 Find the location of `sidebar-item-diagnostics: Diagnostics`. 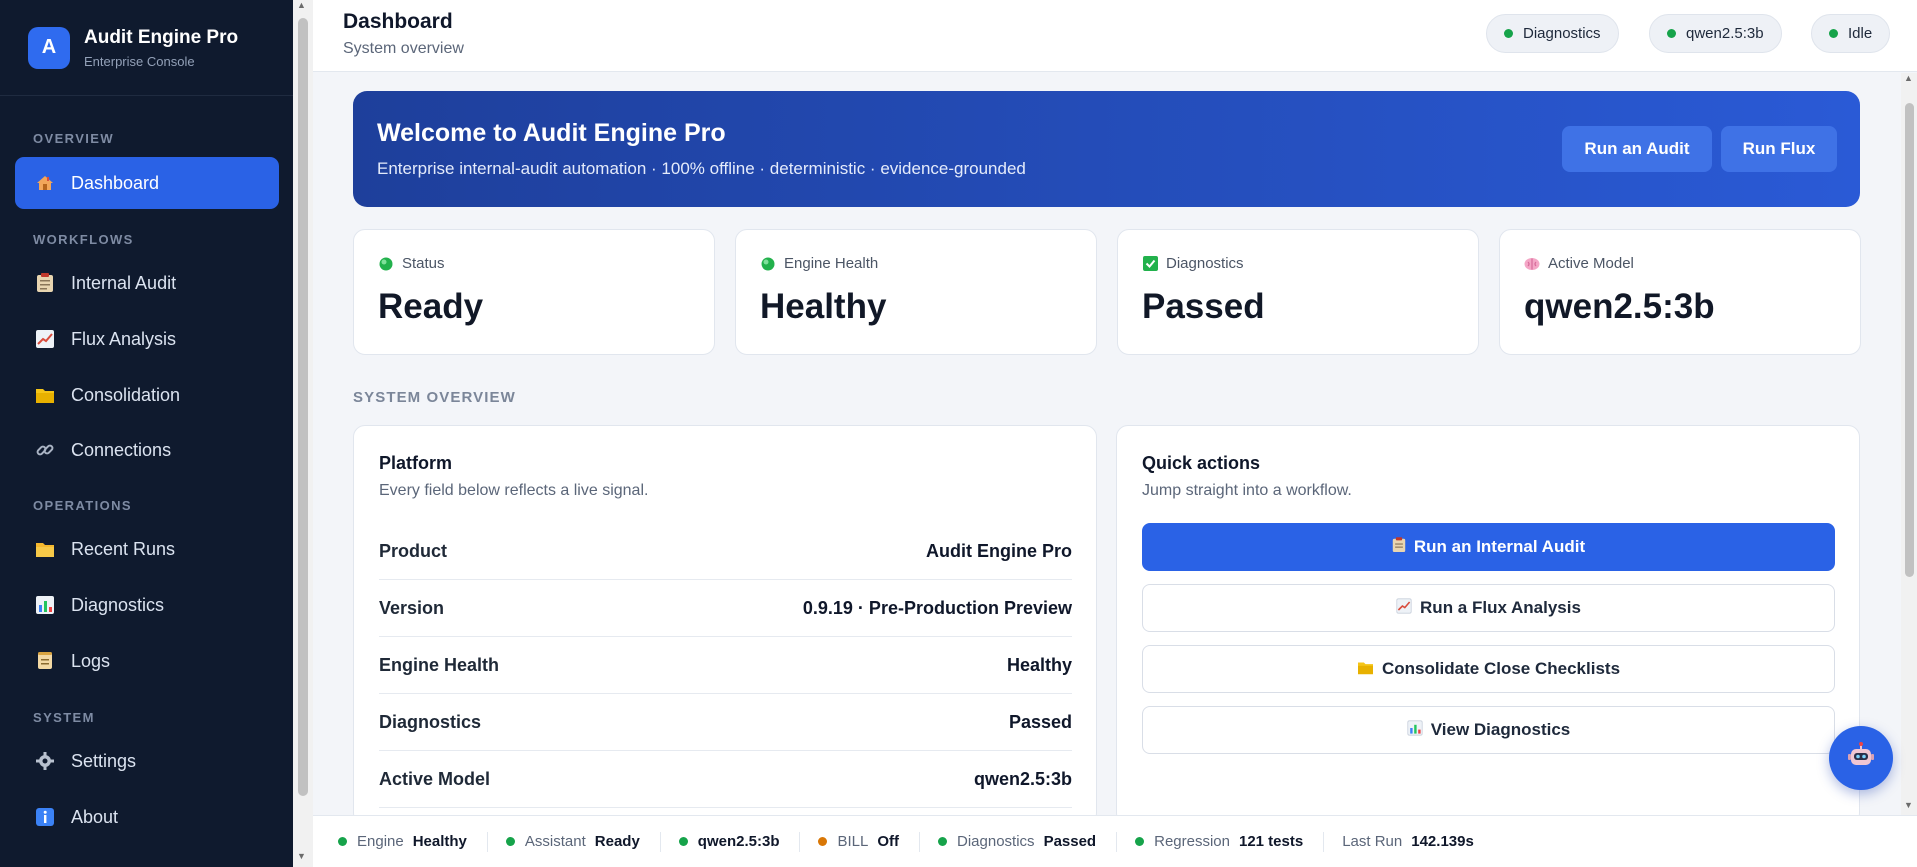

sidebar-item-diagnostics: Diagnostics is located at coordinates (147, 605).